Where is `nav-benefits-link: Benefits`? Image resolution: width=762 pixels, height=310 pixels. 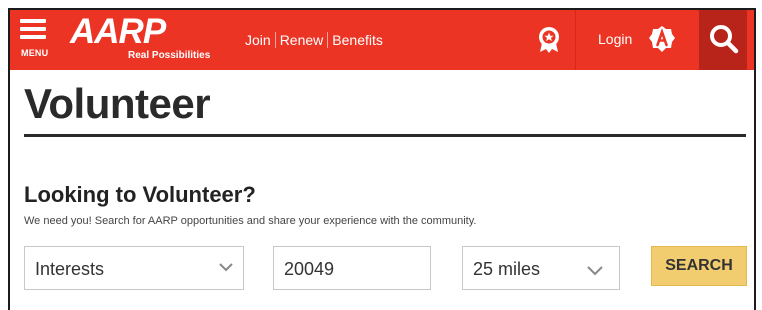 nav-benefits-link: Benefits is located at coordinates (357, 40).